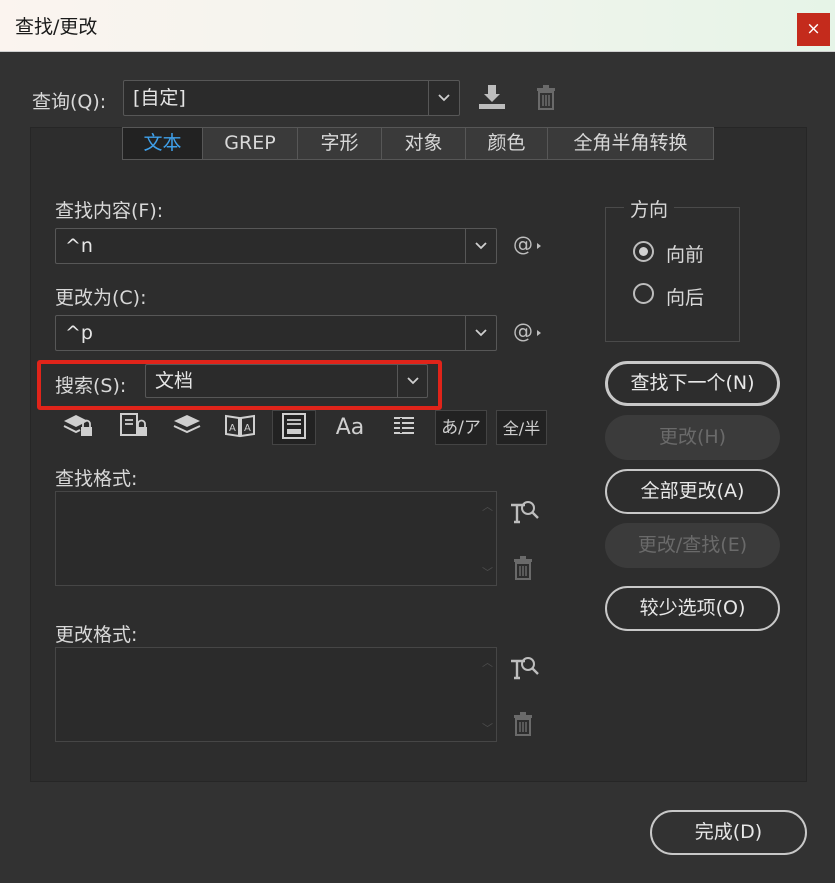 This screenshot has height=883, width=835. What do you see at coordinates (643, 293) in the screenshot?
I see `direction-backward-radio` at bounding box center [643, 293].